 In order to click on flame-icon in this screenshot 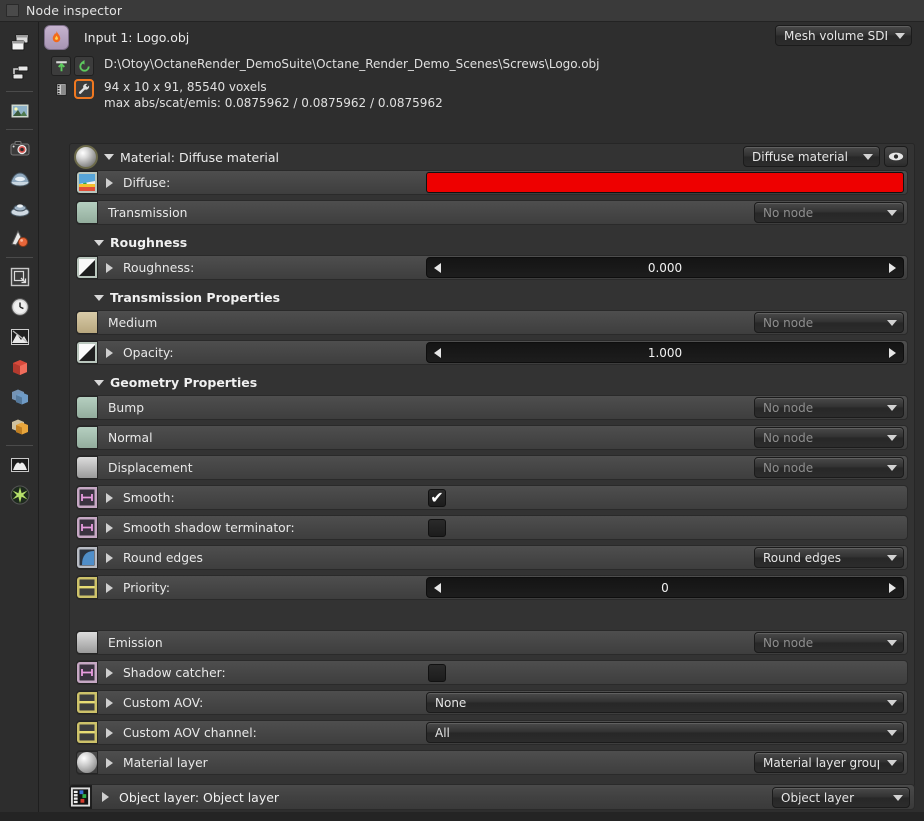, I will do `click(56, 37)`.